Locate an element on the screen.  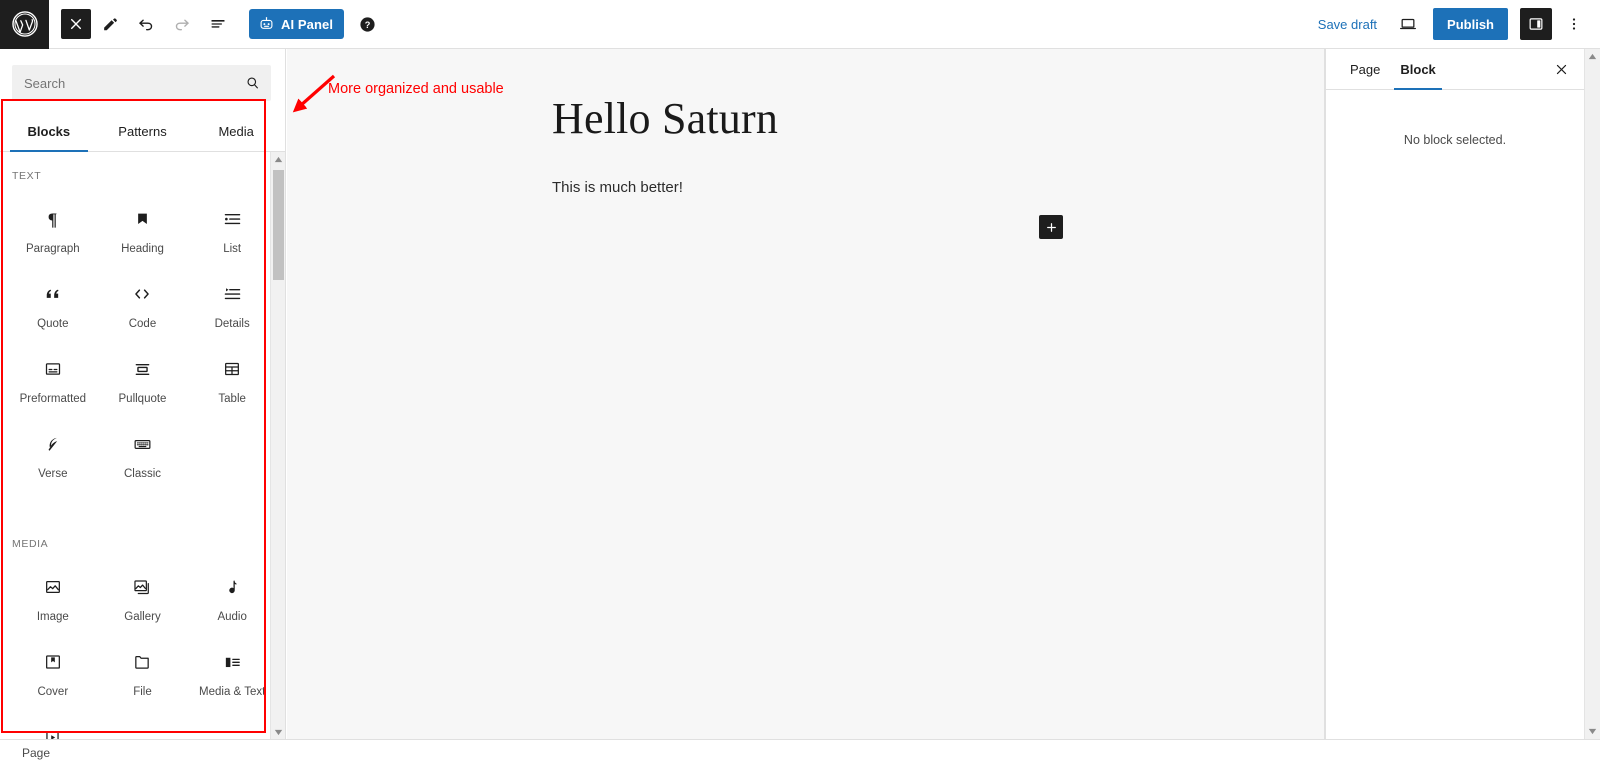
block-label: Audio is located at coordinates (232, 617).